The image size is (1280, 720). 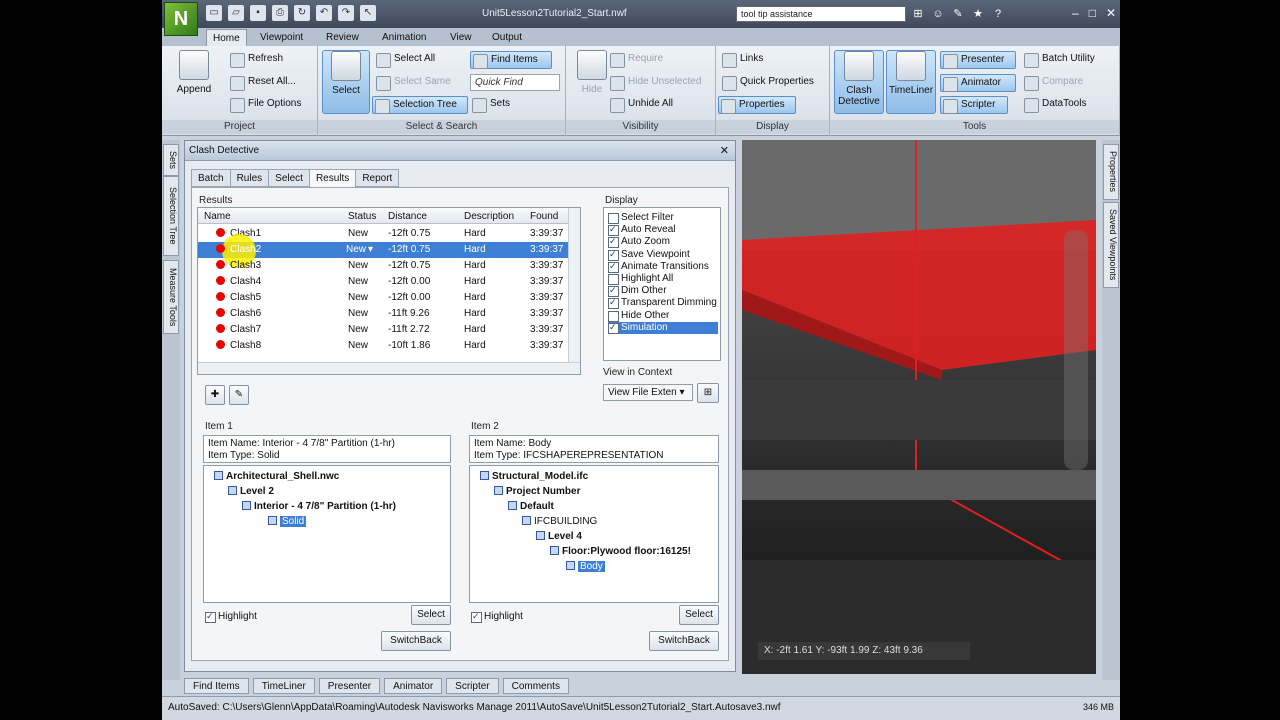 I want to click on tab-animation: Animation, so click(x=404, y=37).